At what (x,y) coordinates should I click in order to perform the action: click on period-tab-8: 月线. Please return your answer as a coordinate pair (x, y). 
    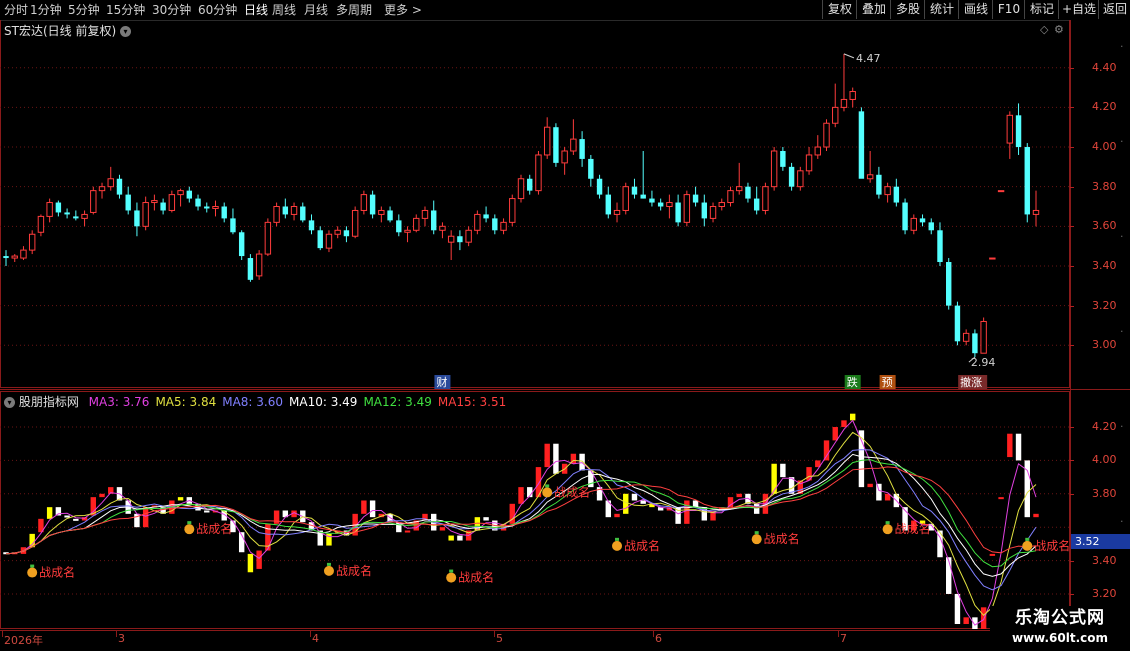
    Looking at the image, I should click on (316, 10).